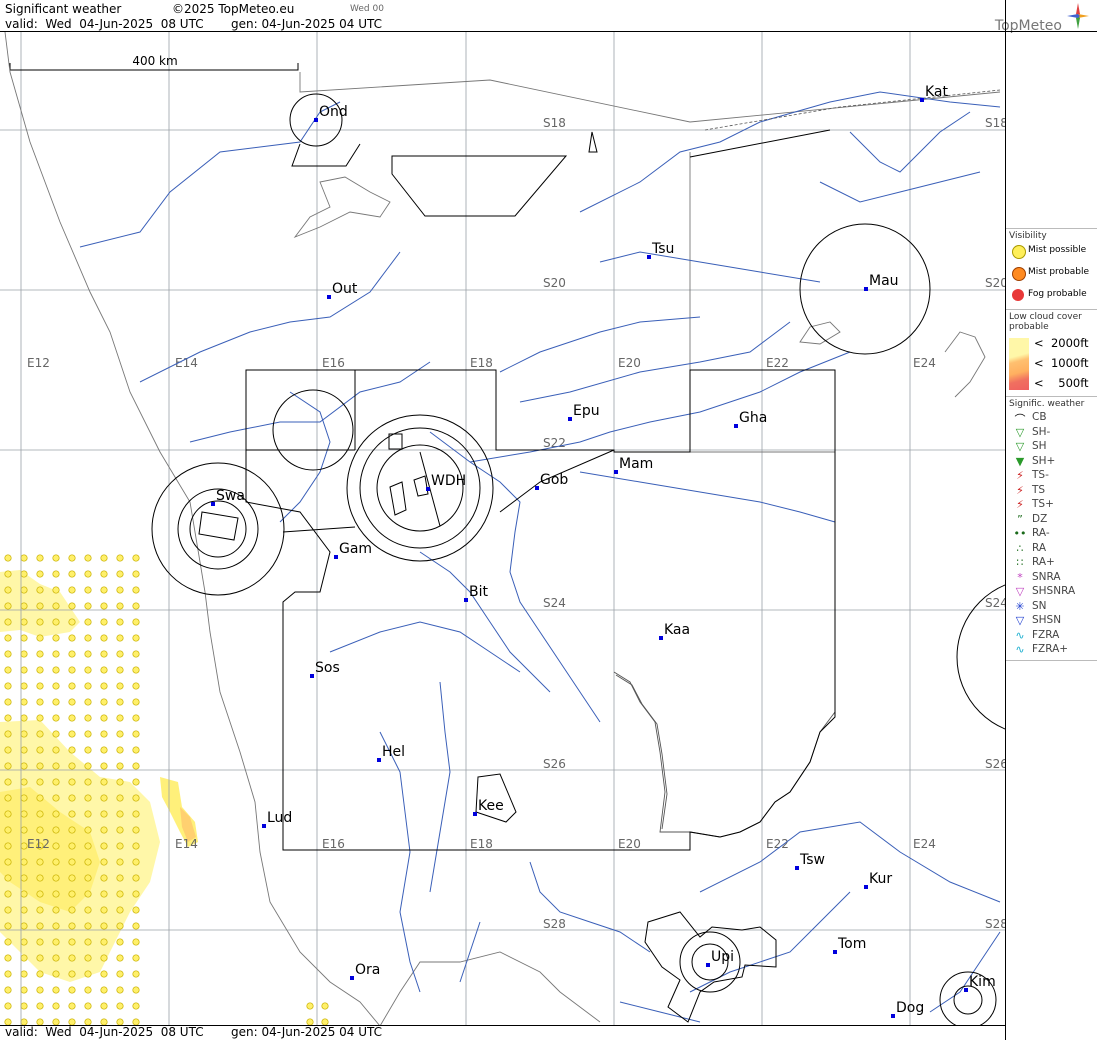 This screenshot has height=1040, width=1097. Describe the element at coordinates (980, 983) in the screenshot. I see `place-marker: Kim` at that location.